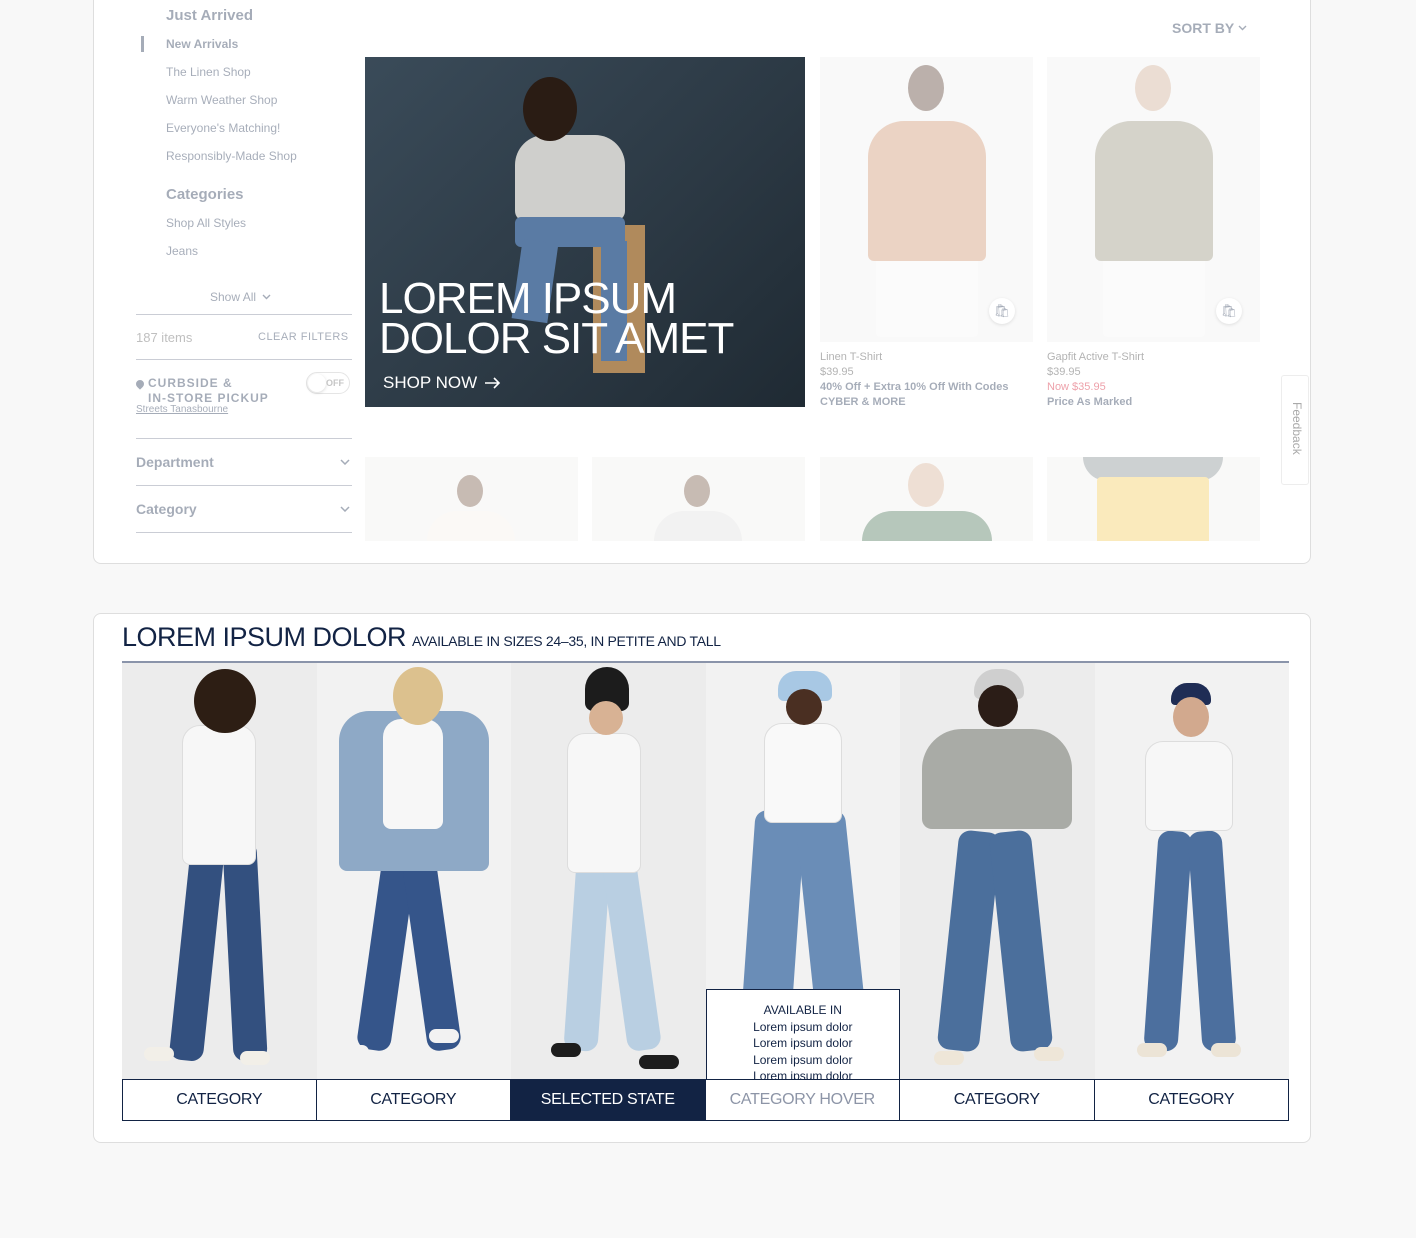 Image resolution: width=1416 pixels, height=1238 pixels. I want to click on product-name: Gapfit Active T-Shirt, so click(1095, 357).